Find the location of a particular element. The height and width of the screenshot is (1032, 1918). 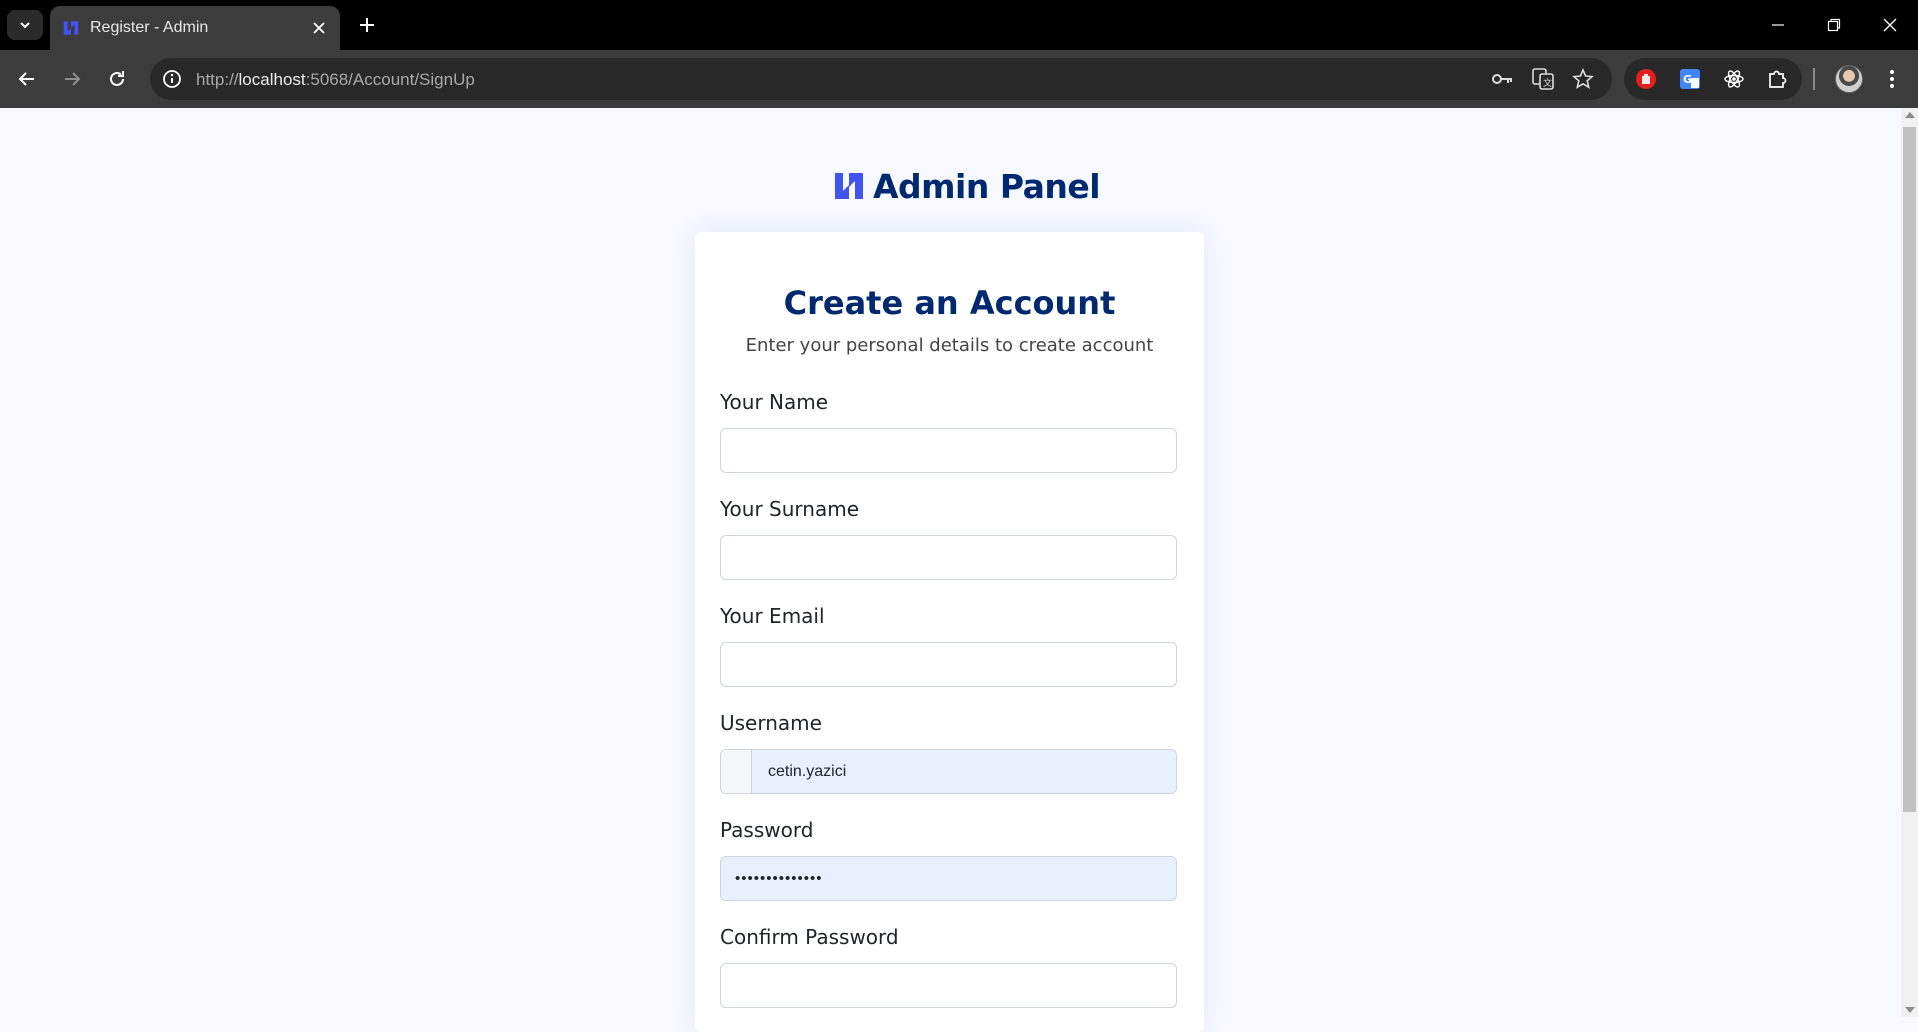

more-vertical-icon is located at coordinates (1892, 79).